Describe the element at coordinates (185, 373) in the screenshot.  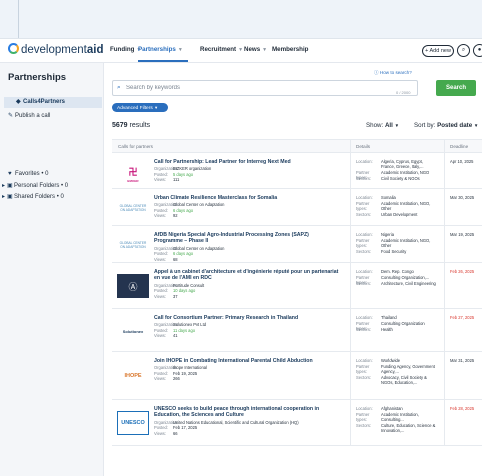
I see `posted-value: Feb 19, 2025` at that location.